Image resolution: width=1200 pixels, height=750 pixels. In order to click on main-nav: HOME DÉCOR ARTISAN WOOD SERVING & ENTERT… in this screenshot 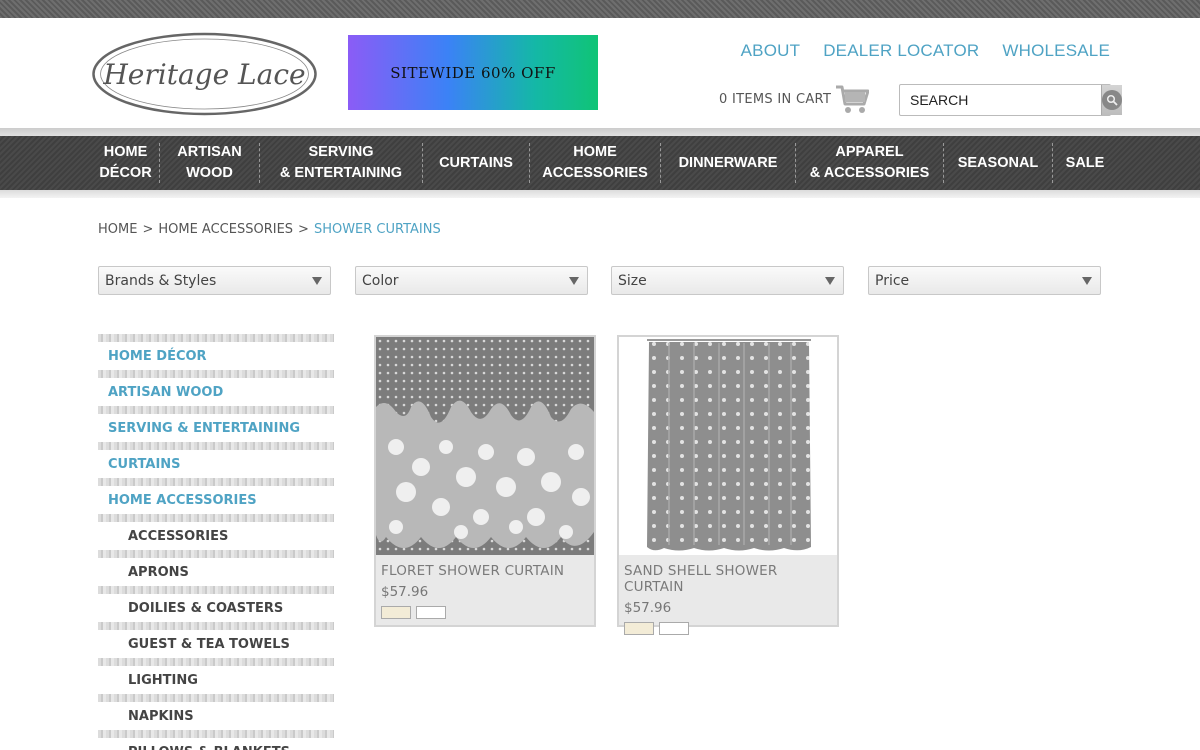, I will do `click(604, 163)`.